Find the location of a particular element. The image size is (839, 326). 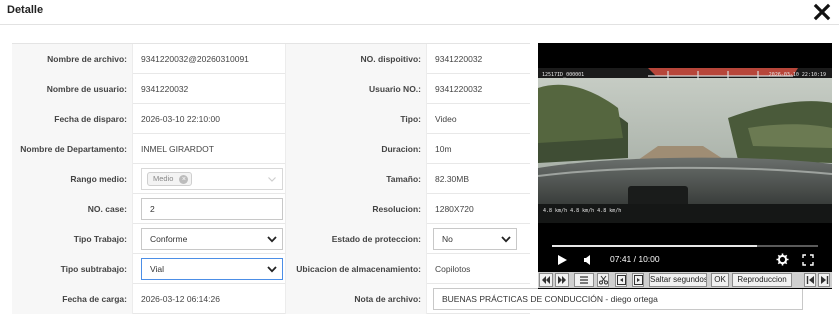

user-no-label: Usuario NO.: is located at coordinates (355, 89).